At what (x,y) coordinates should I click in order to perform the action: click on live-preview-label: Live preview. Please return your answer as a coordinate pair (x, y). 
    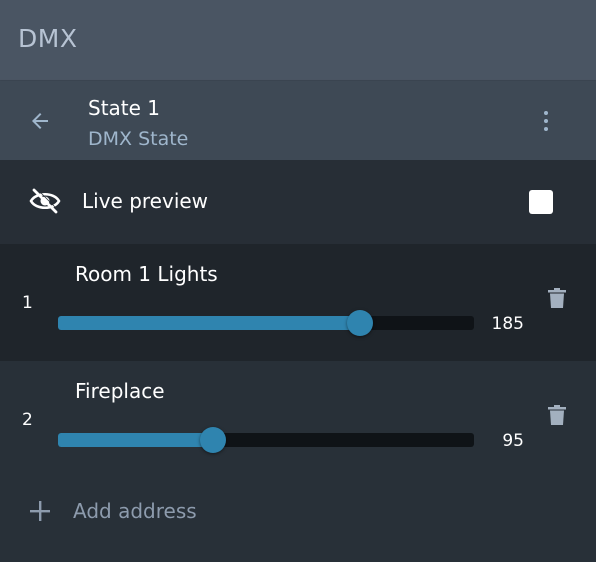
    Looking at the image, I should click on (145, 201).